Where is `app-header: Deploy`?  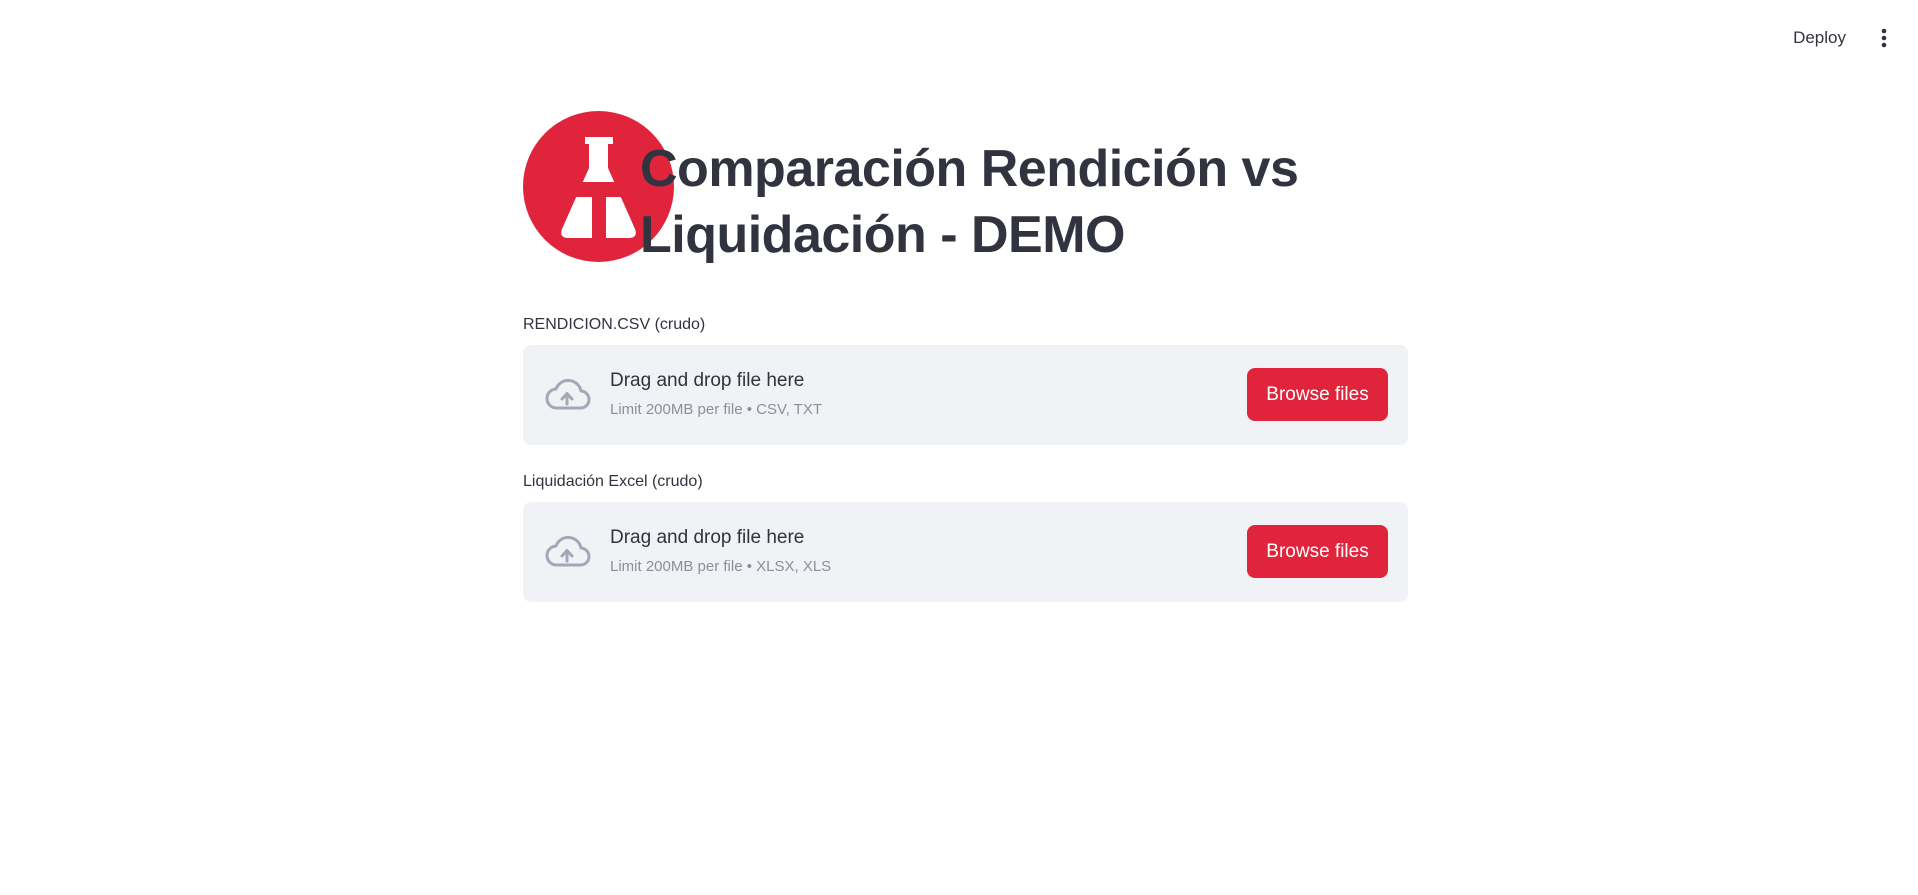
app-header: Deploy is located at coordinates (959, 36).